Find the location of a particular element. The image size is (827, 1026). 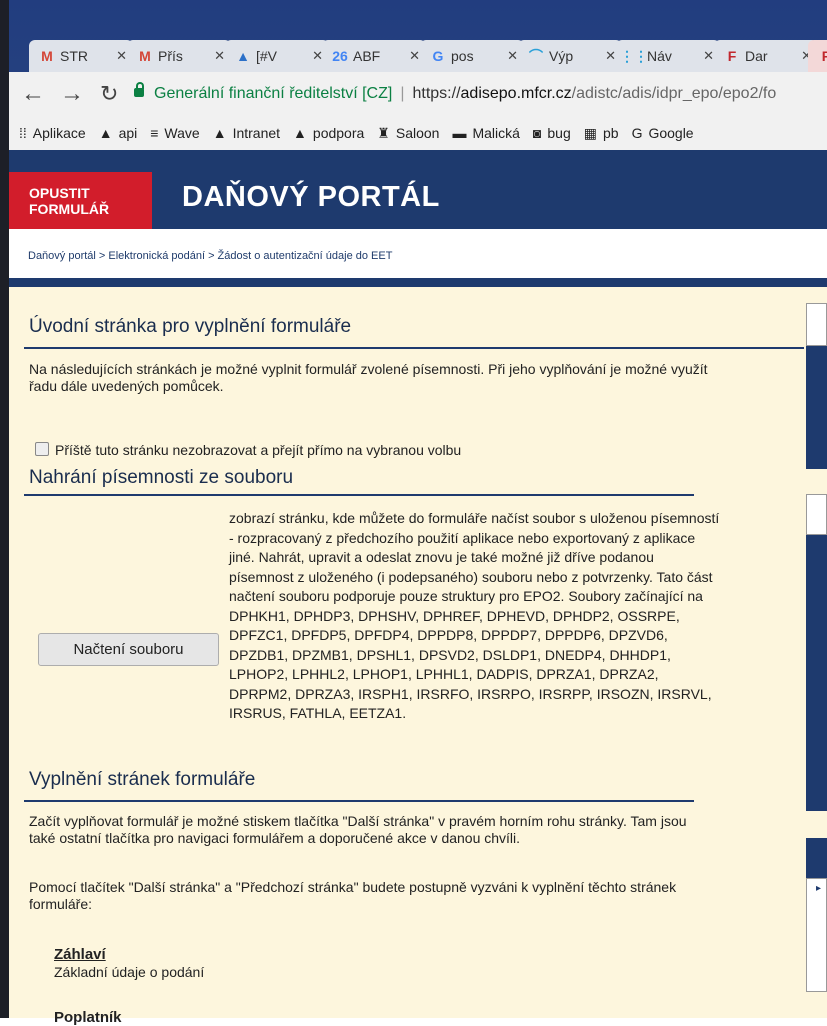

bookmark-item: ▬ Malická is located at coordinates (485, 133).